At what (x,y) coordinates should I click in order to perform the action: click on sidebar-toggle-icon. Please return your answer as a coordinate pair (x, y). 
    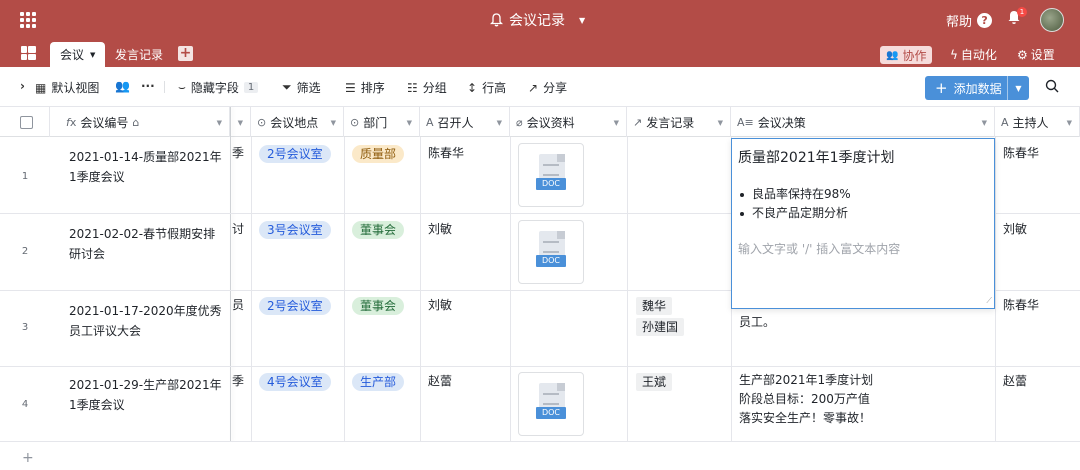
    Looking at the image, I should click on (28, 53).